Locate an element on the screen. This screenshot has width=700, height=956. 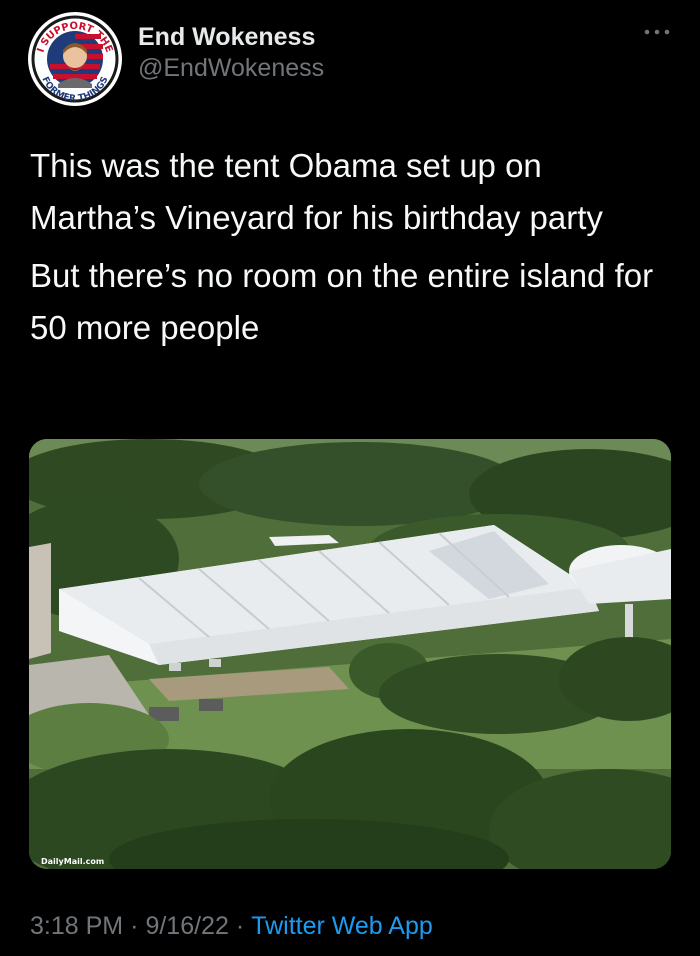
tweet-source-link: Twitter Web App is located at coordinates (342, 926).